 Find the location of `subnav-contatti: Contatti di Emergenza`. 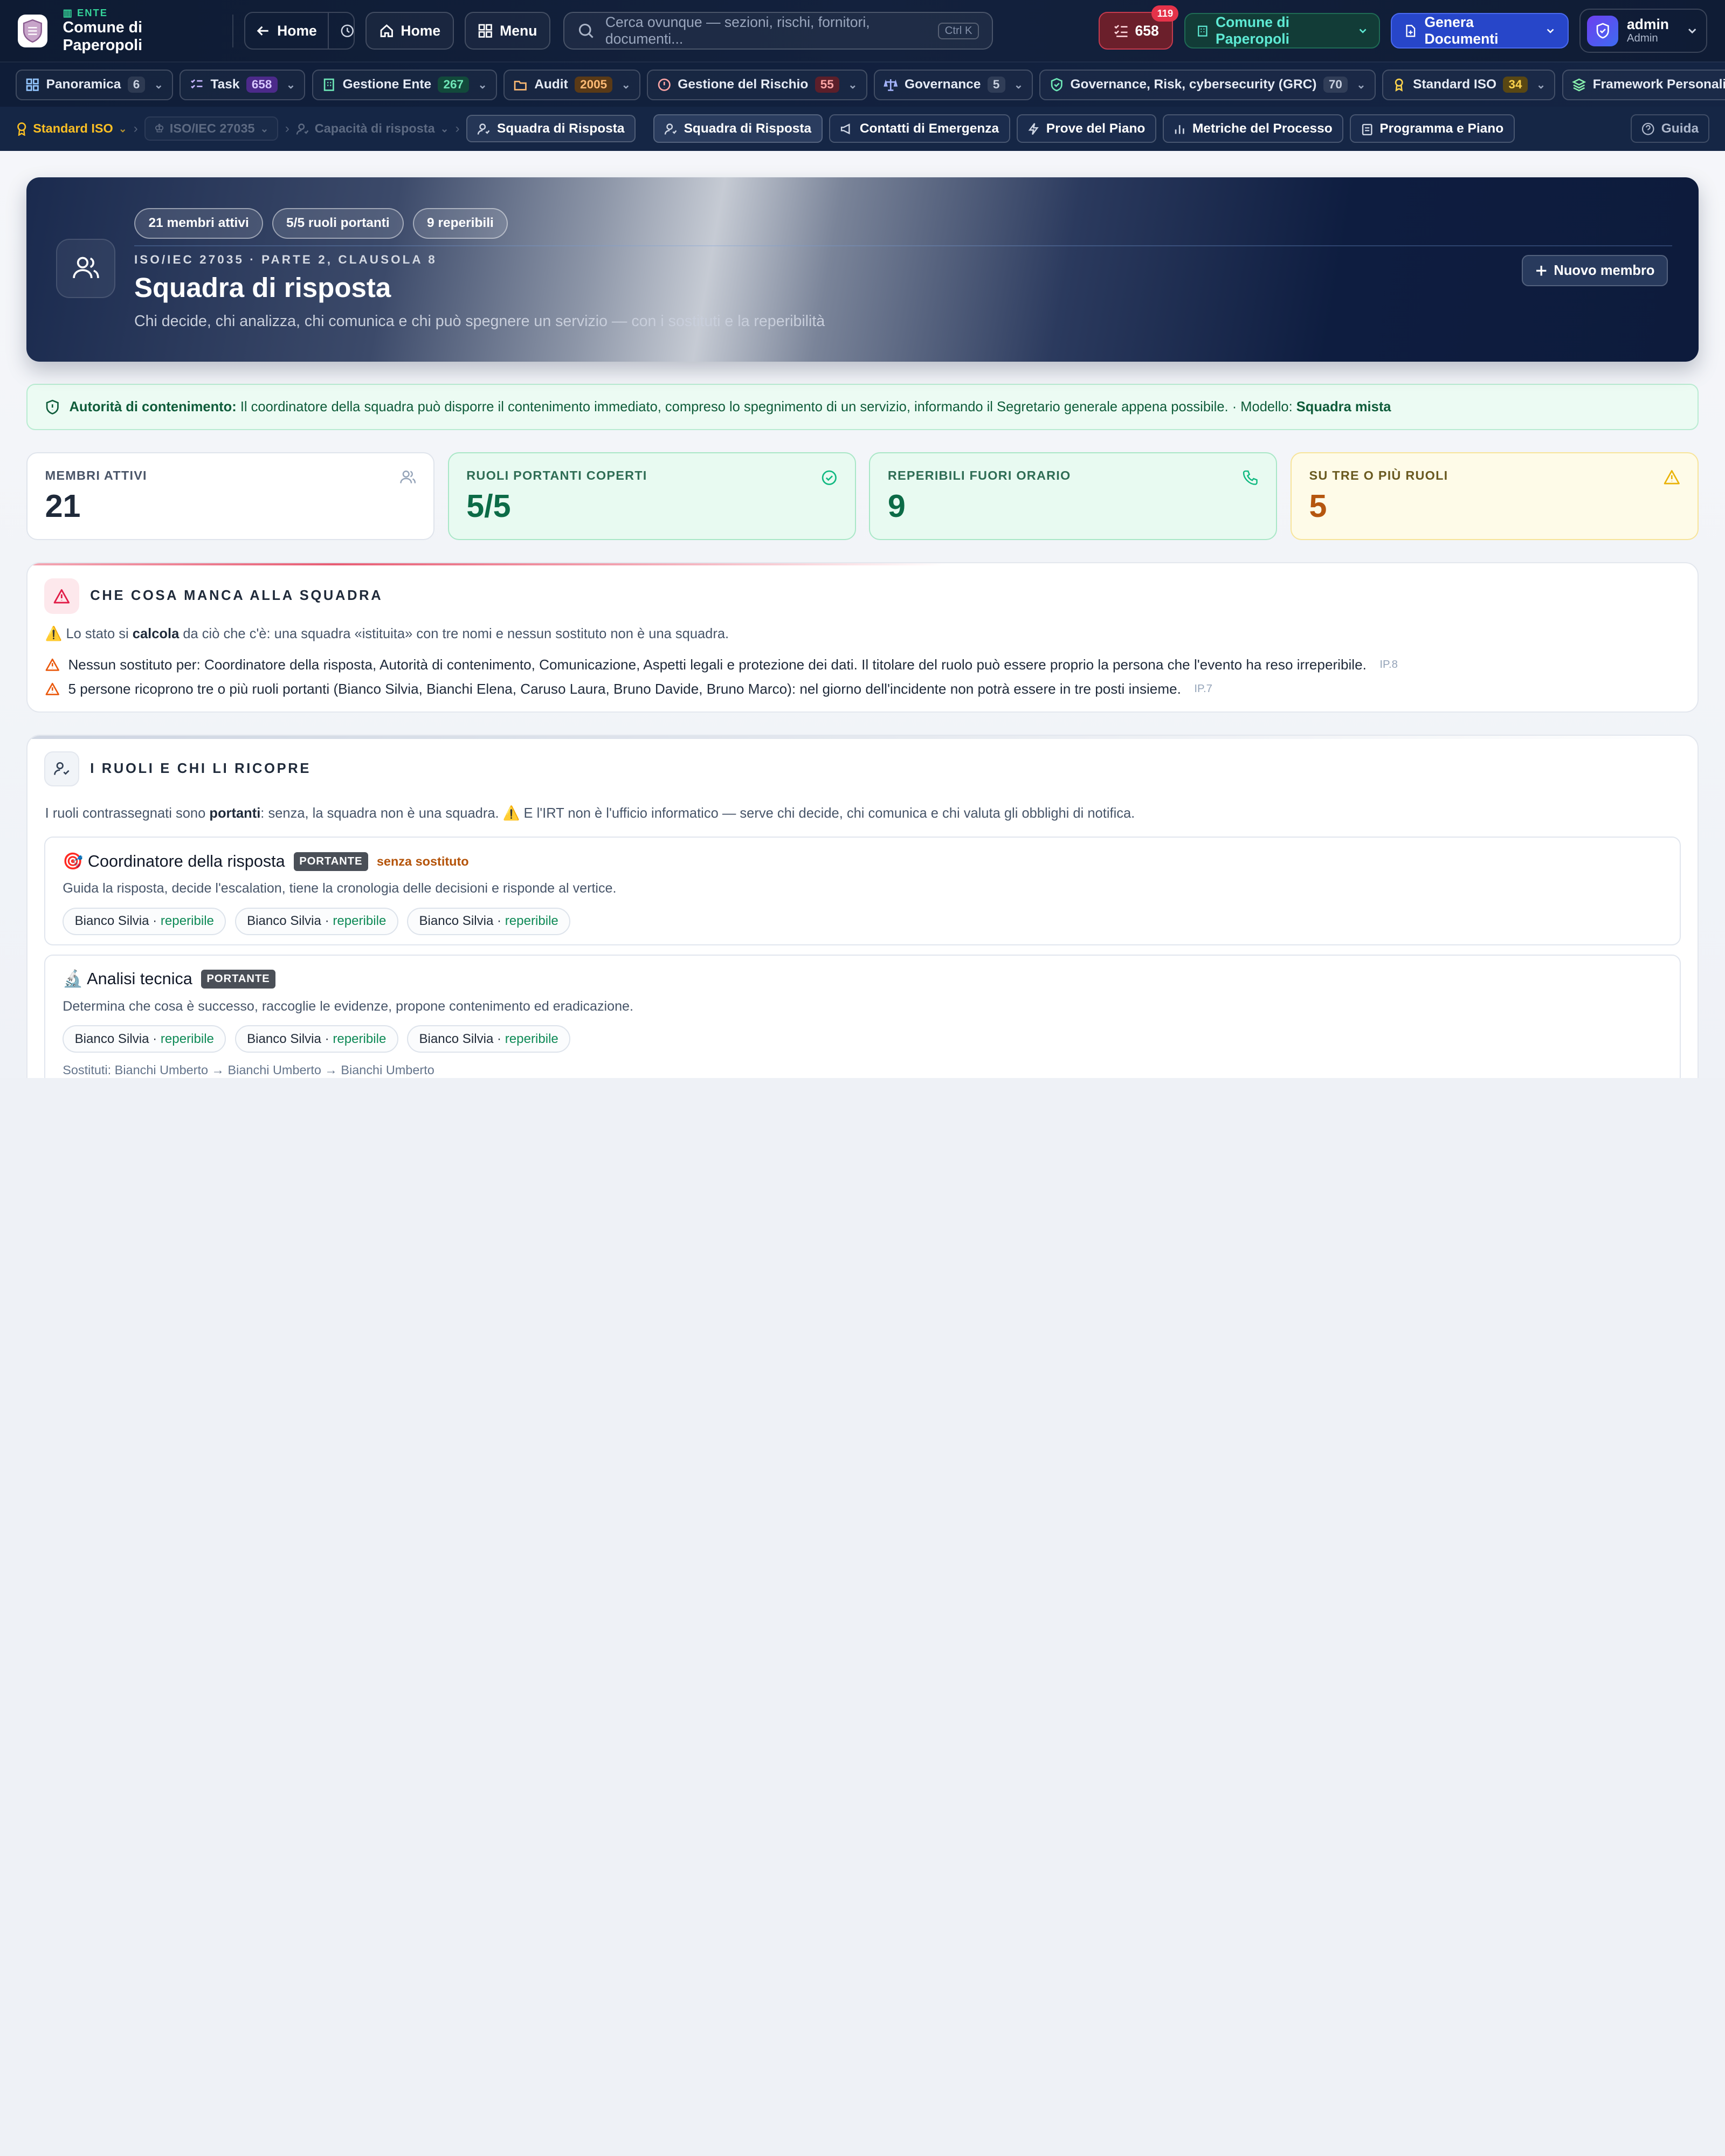

subnav-contatti: Contatti di Emergenza is located at coordinates (920, 128).